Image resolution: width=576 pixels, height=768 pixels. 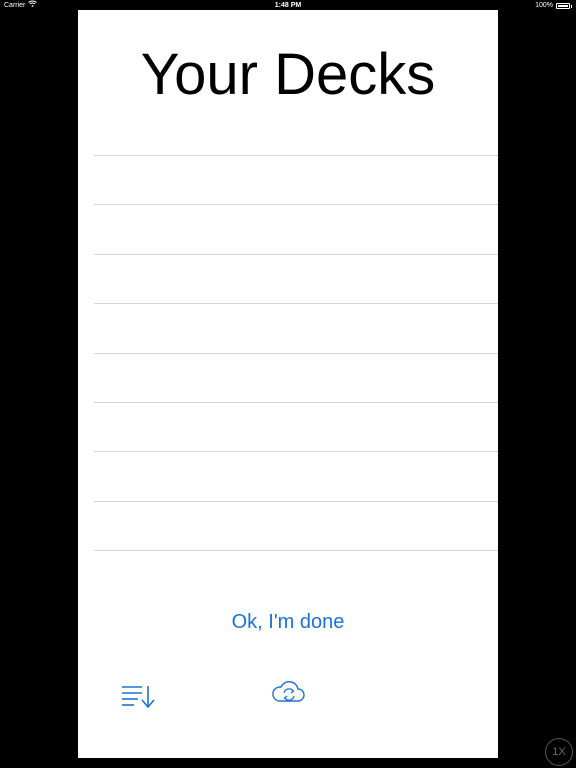 I want to click on status-right: 100%, so click(x=553, y=6).